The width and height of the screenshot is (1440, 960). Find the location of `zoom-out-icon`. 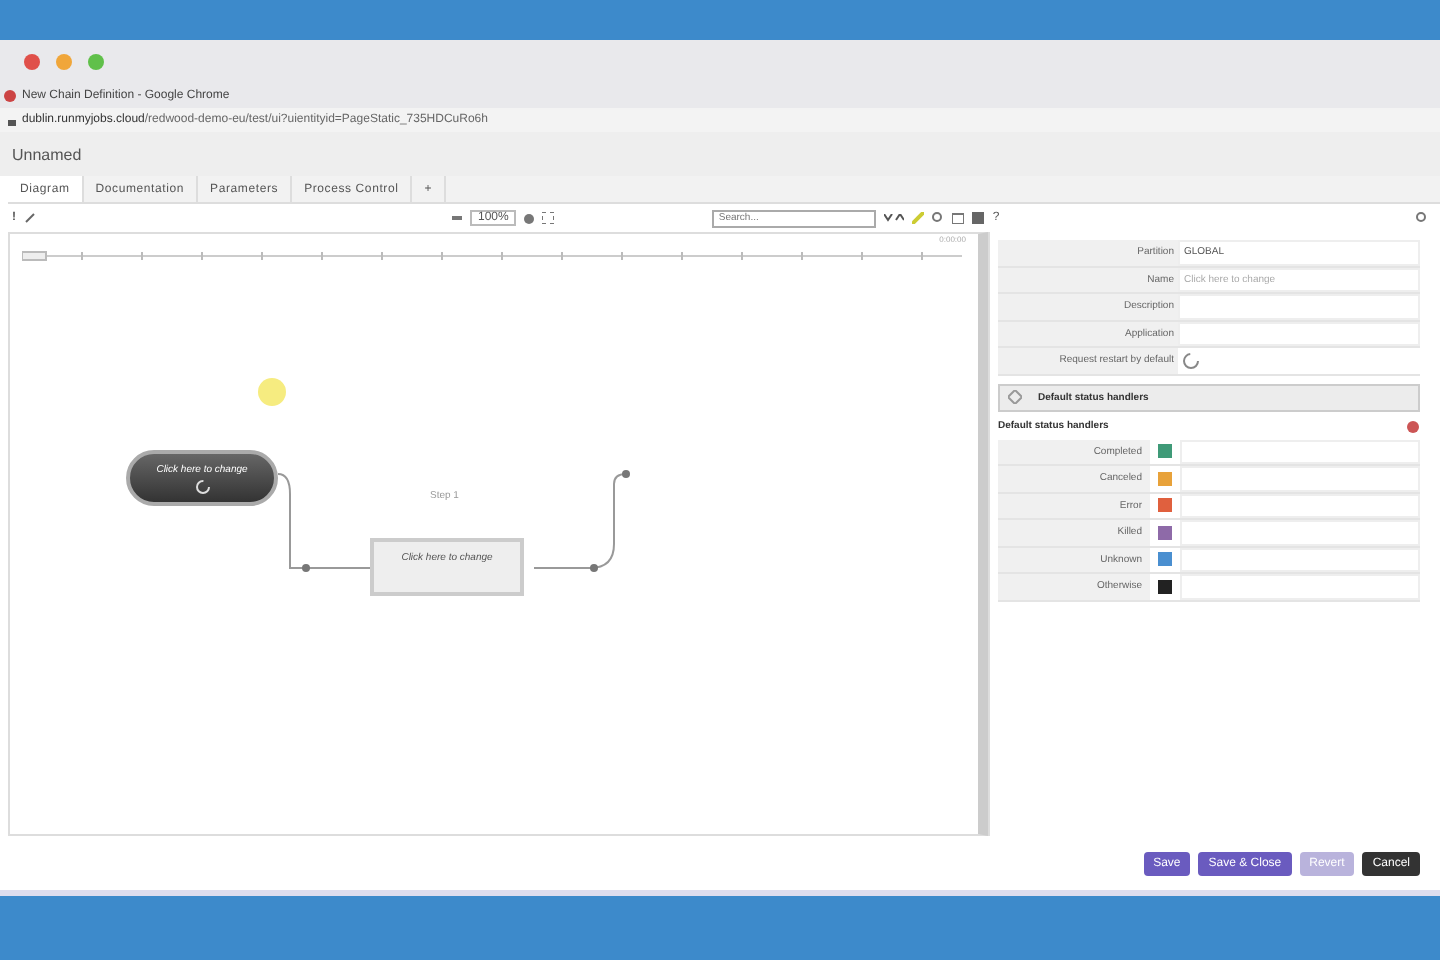

zoom-out-icon is located at coordinates (457, 218).